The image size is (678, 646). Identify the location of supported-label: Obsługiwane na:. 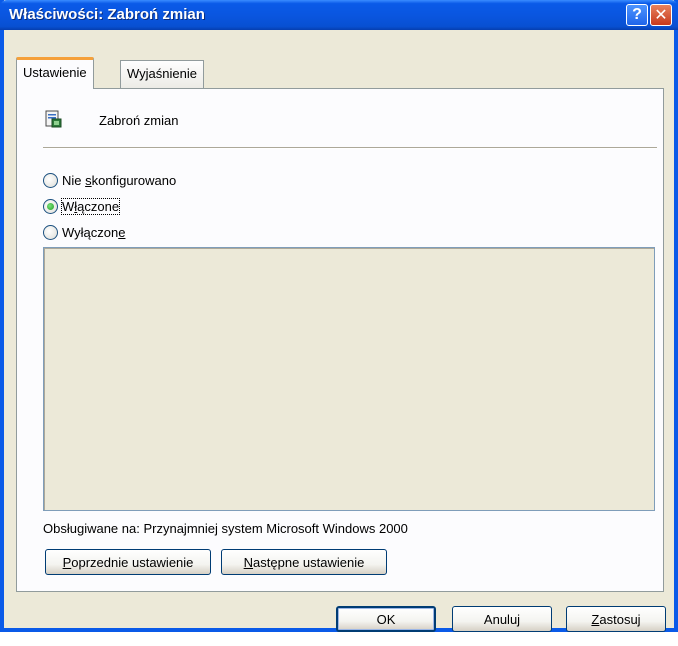
(91, 528).